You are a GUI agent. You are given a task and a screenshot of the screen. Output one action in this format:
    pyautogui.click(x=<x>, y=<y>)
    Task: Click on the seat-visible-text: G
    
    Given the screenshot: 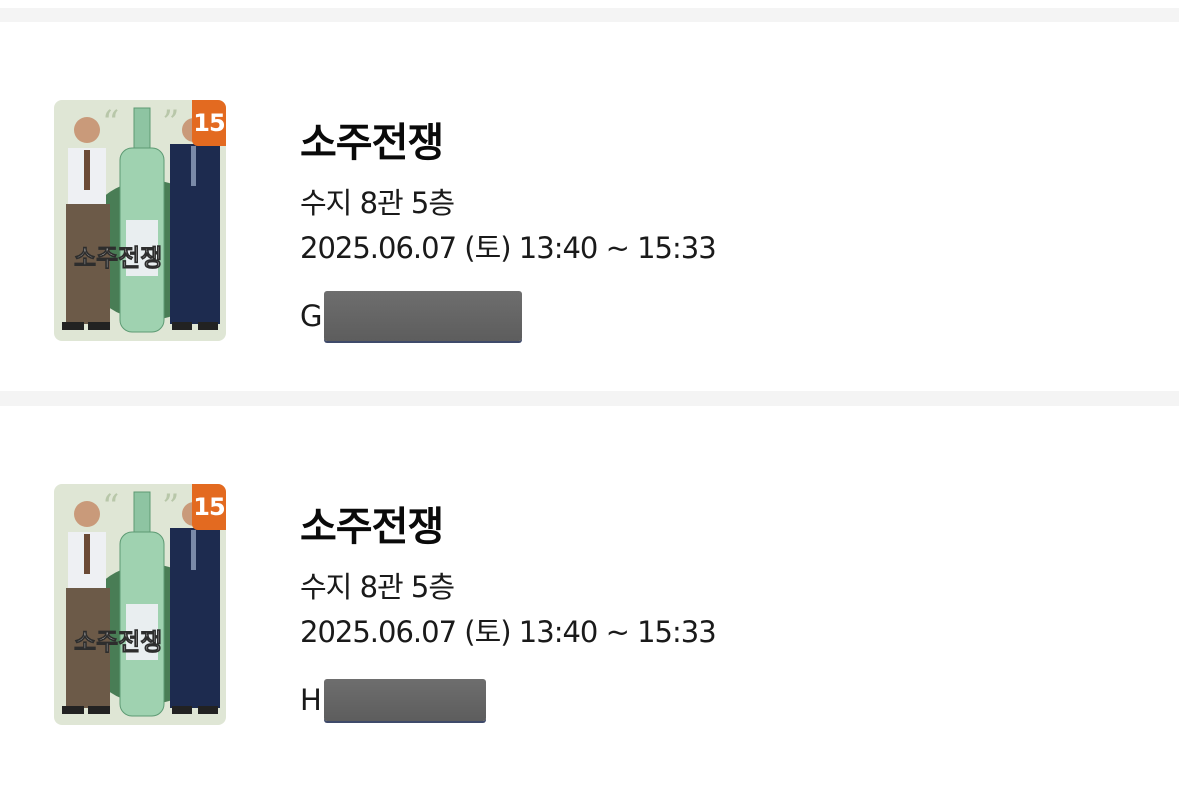 What is the action you would take?
    pyautogui.click(x=311, y=316)
    